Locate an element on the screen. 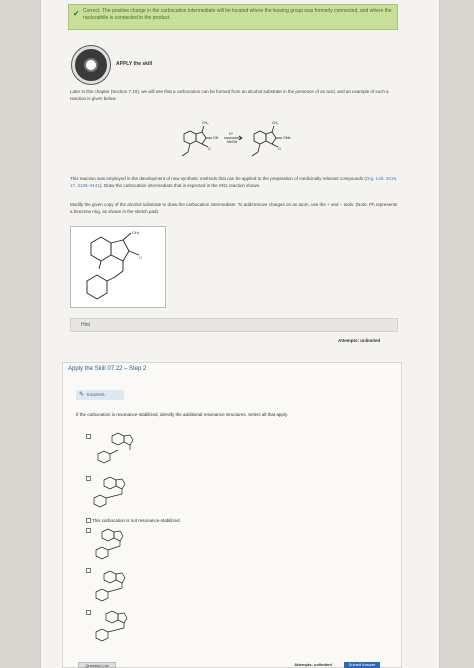 The image size is (474, 668). substrate-oh-label: OH is located at coordinates (216, 138).